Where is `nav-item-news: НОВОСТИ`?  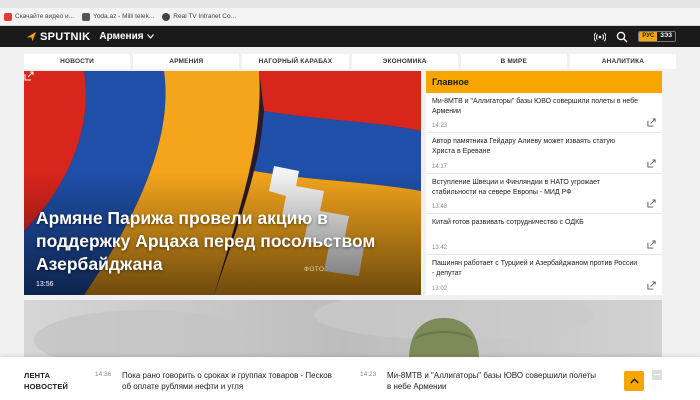 nav-item-news: НОВОСТИ is located at coordinates (77, 61).